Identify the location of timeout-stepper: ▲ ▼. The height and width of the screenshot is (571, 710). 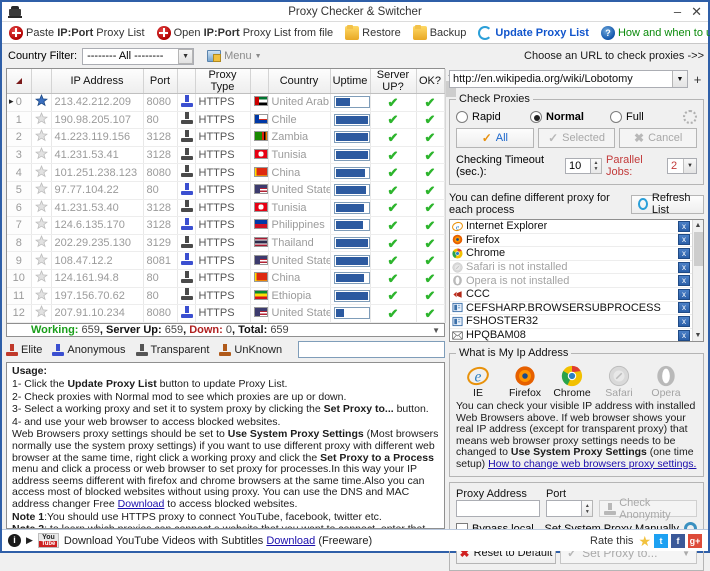
(596, 166).